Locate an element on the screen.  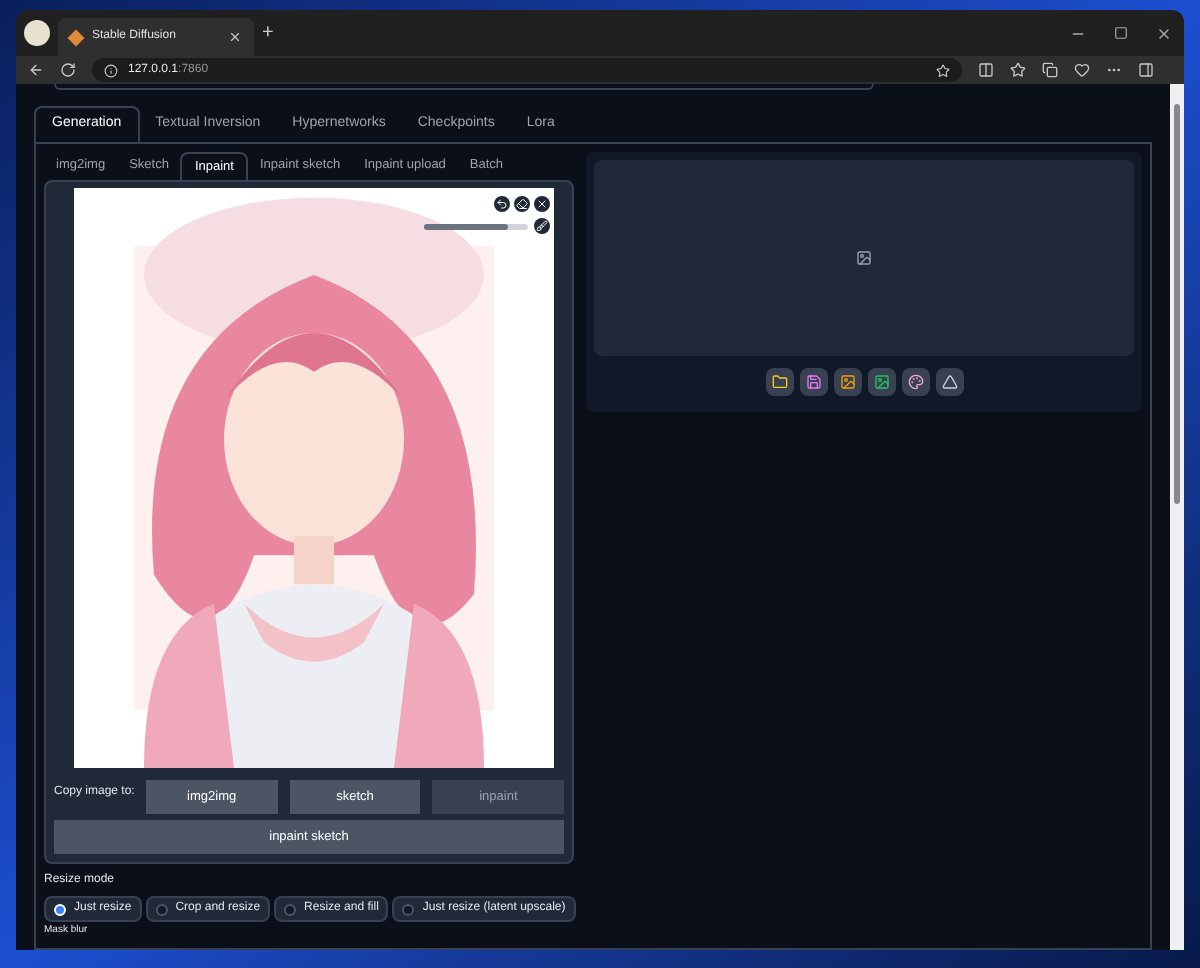
new-tab-button: + is located at coordinates (268, 33).